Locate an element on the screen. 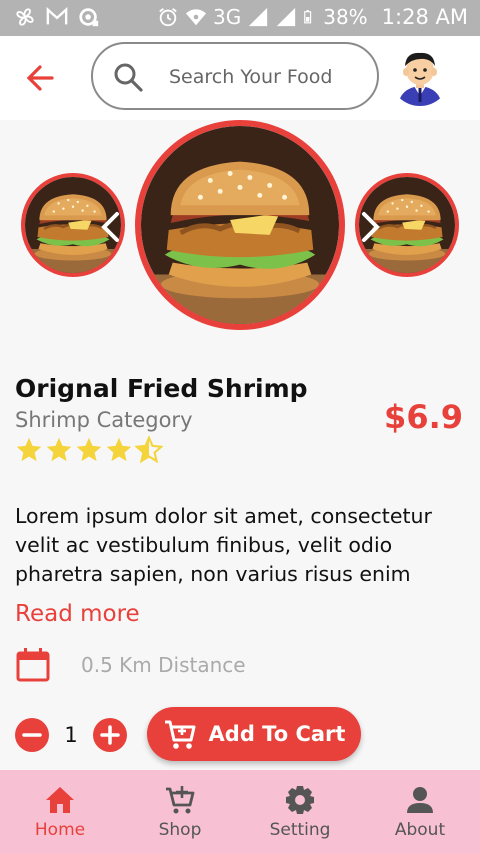  battery-icon is located at coordinates (308, 17).